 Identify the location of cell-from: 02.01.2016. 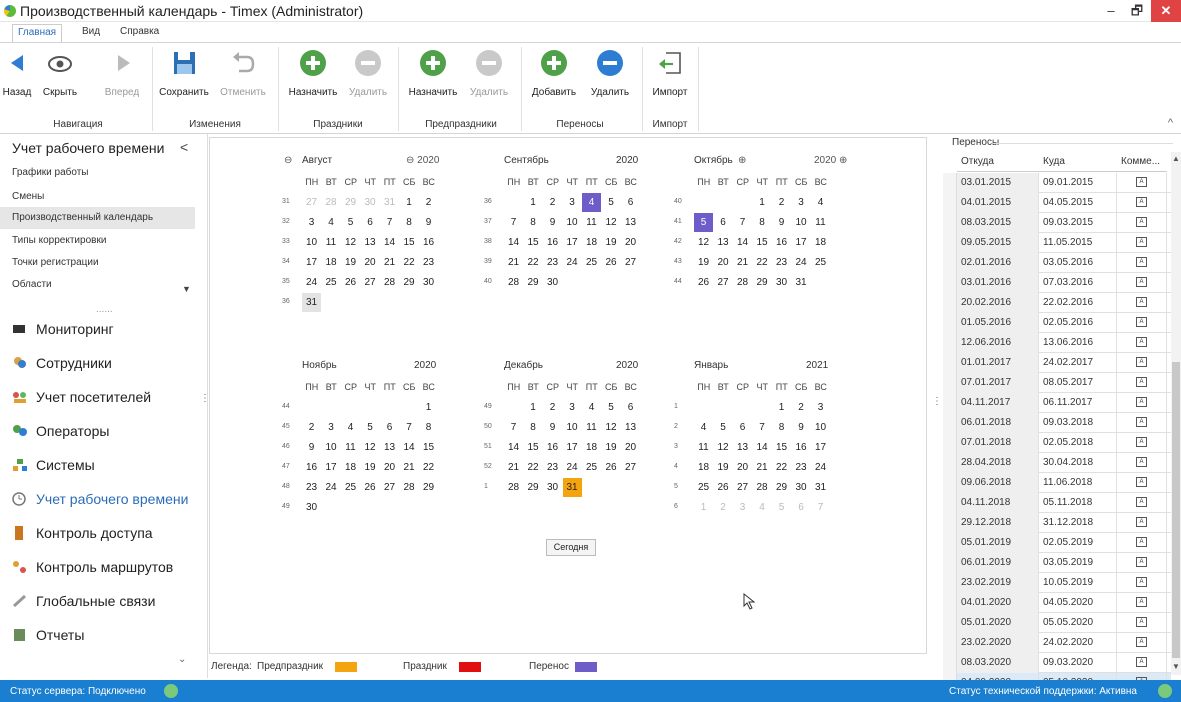
(998, 263).